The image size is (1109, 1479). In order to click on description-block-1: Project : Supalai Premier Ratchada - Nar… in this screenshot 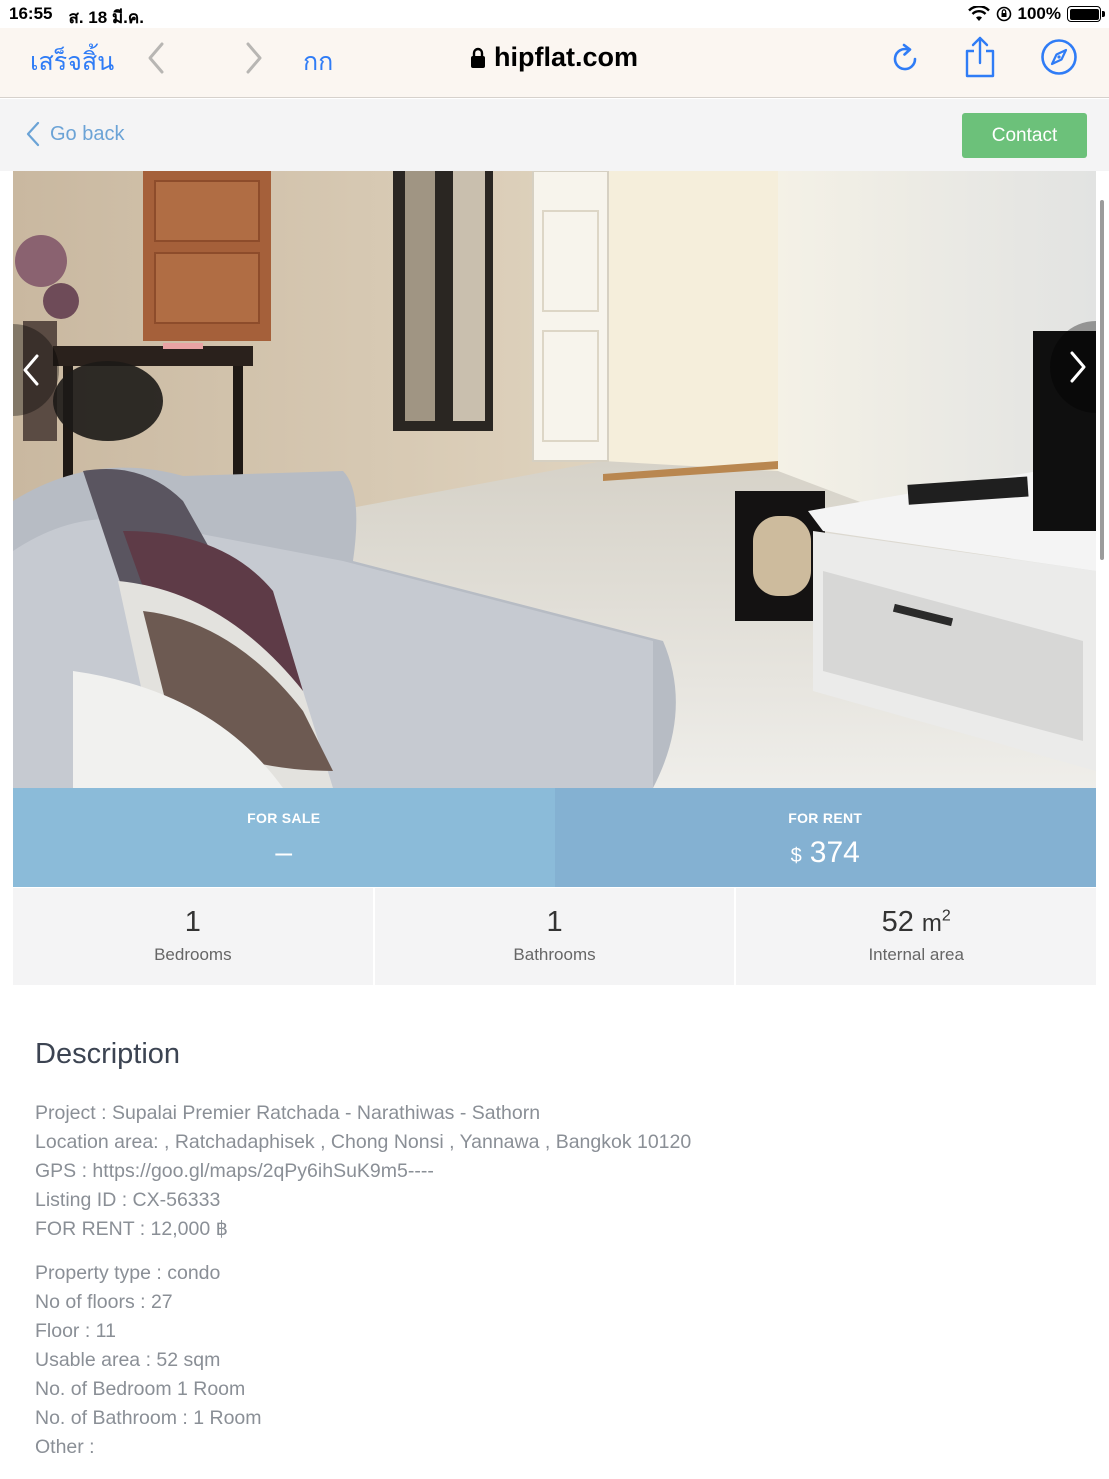, I will do `click(555, 1171)`.